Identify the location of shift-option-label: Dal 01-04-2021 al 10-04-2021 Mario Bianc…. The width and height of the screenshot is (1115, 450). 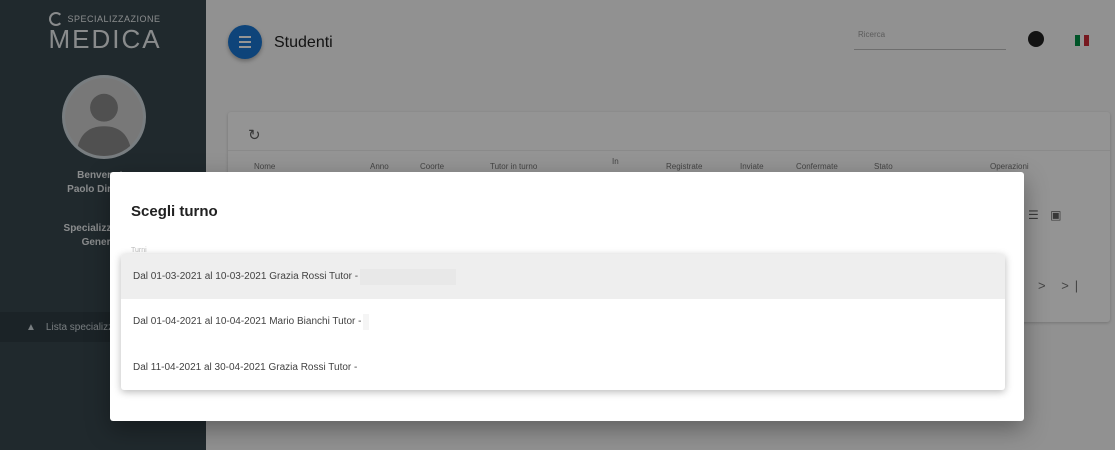
(247, 322).